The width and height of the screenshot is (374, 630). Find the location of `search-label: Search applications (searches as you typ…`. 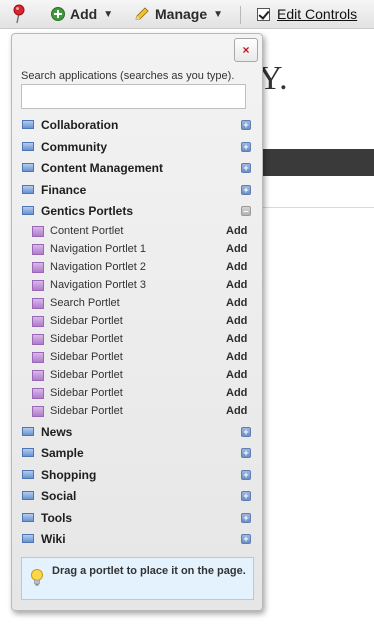

search-label: Search applications (searches as you typ… is located at coordinates (128, 76).